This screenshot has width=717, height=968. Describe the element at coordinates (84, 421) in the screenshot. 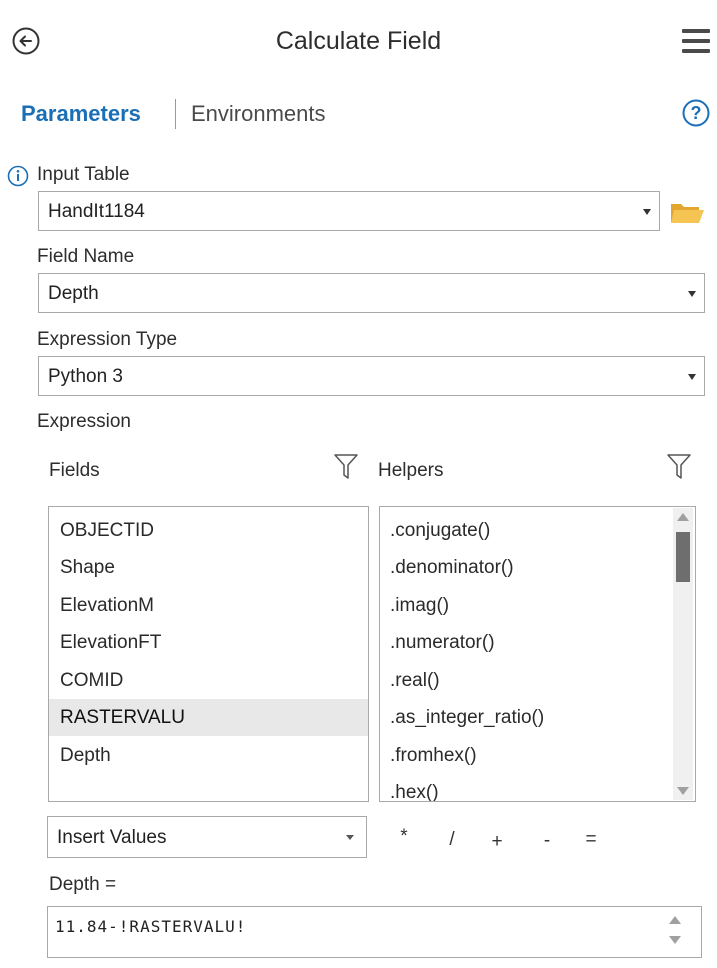

I see `expression-label: Expression` at that location.